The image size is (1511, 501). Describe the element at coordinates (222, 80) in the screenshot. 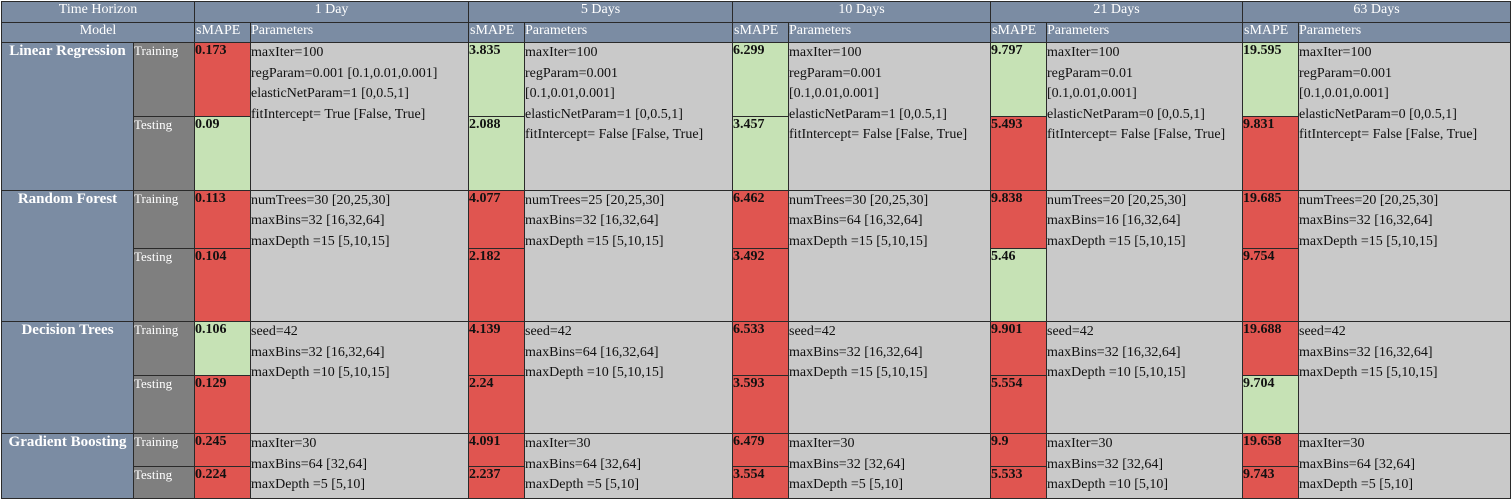

I see `smape-training-1-day: 0.173` at that location.